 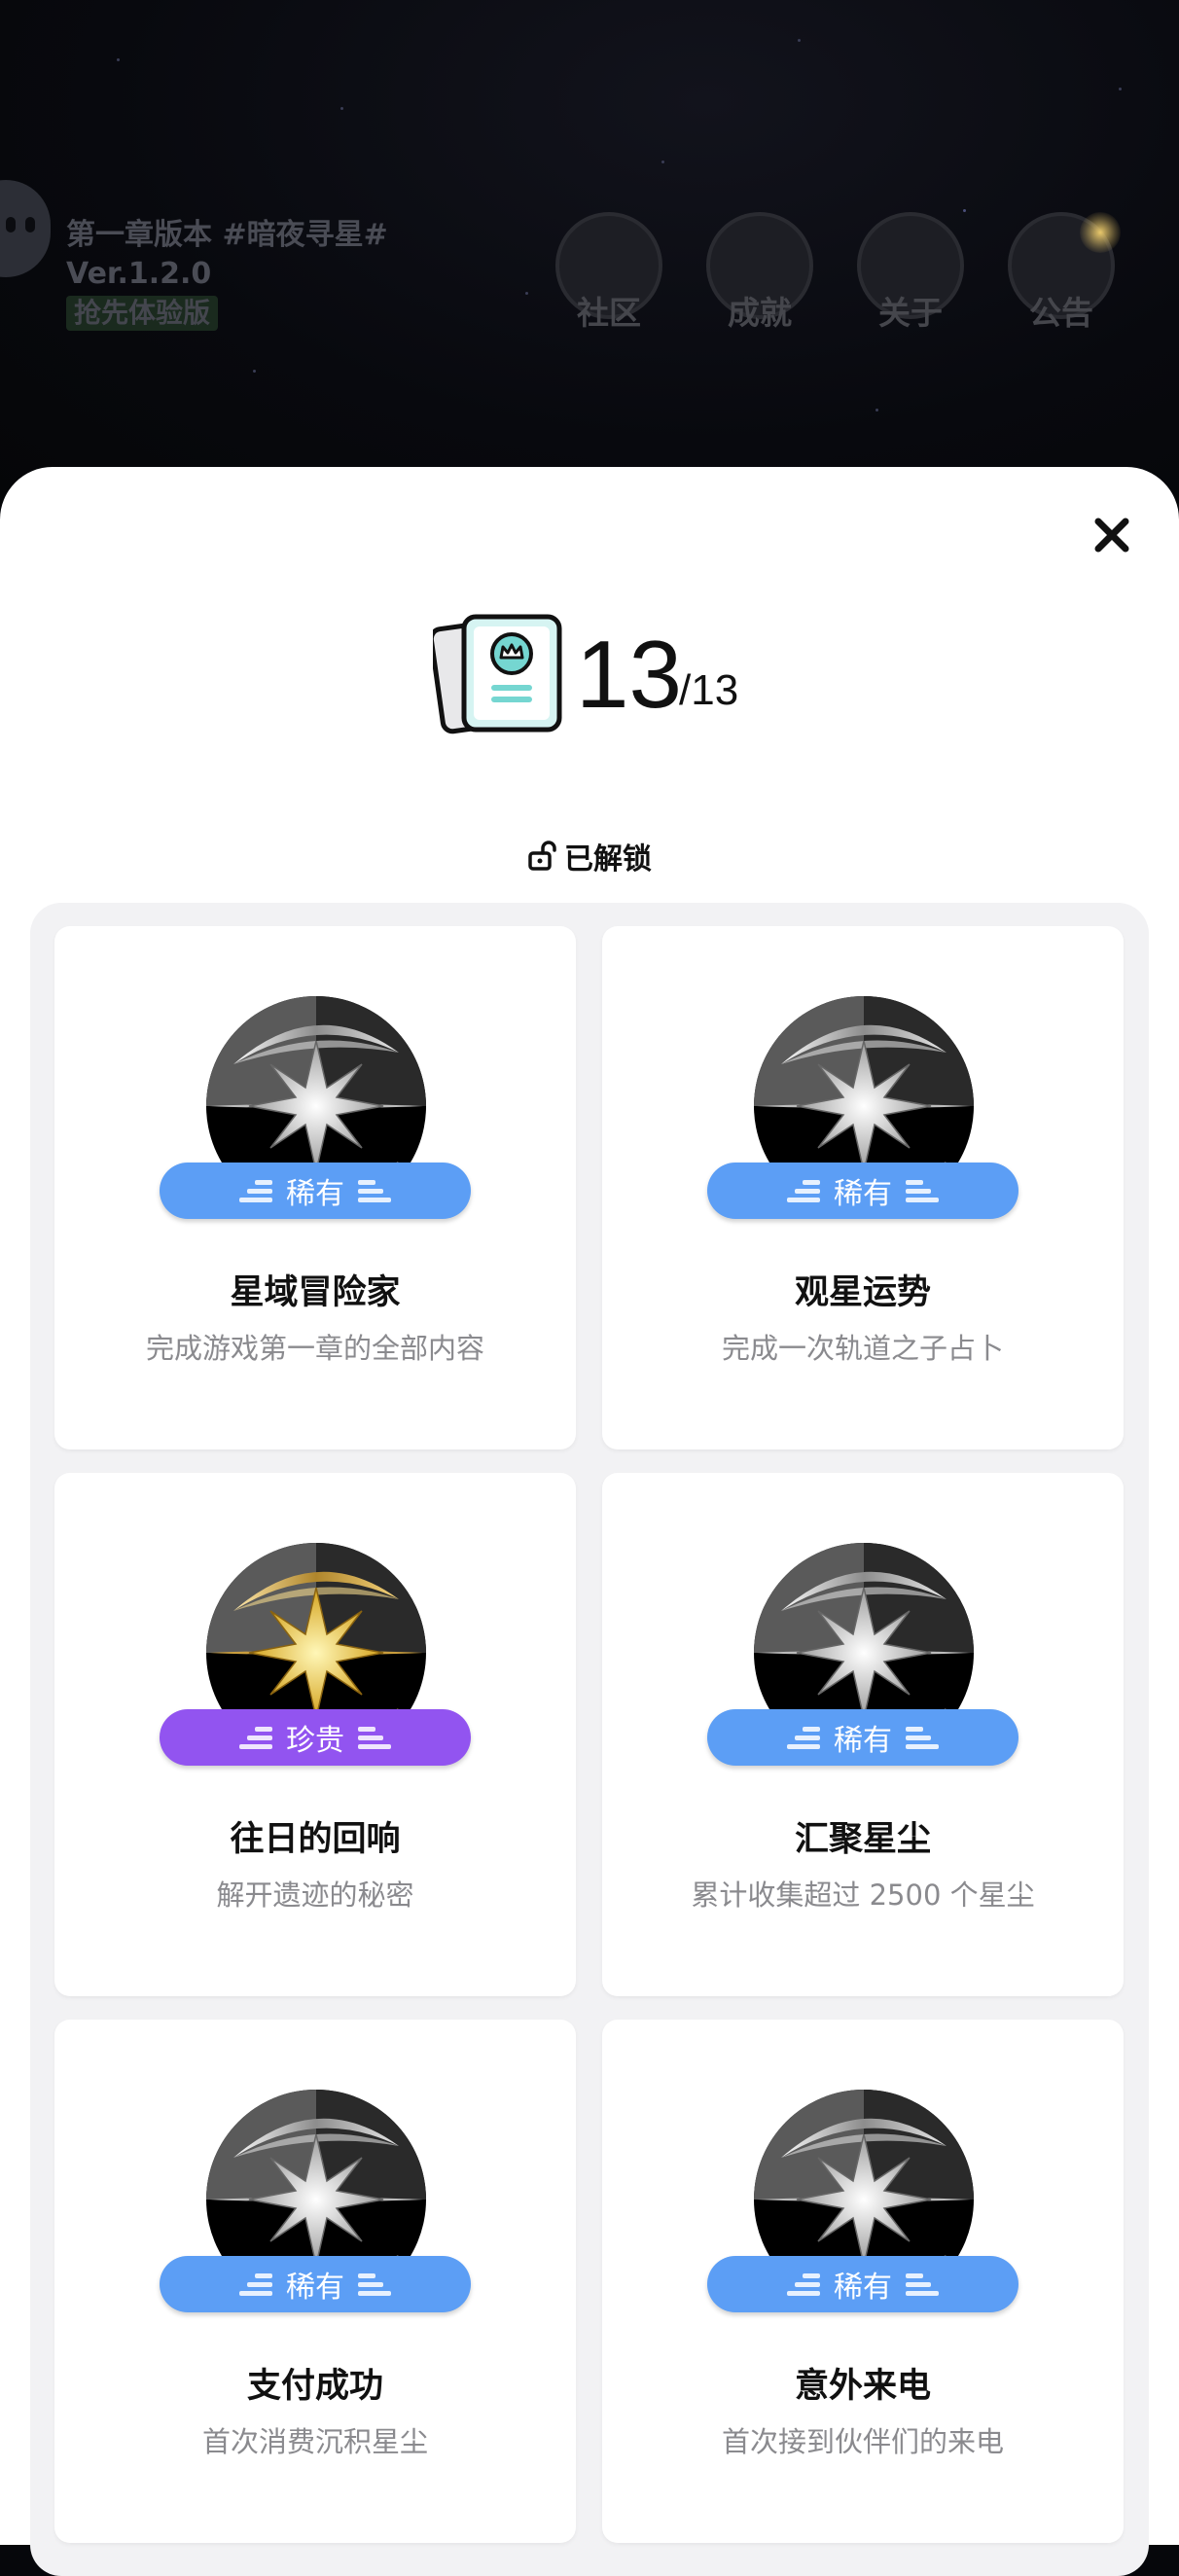 I want to click on achievement-card: 珍贵 往日的回响 解开遗迹的秘密, so click(x=315, y=1734).